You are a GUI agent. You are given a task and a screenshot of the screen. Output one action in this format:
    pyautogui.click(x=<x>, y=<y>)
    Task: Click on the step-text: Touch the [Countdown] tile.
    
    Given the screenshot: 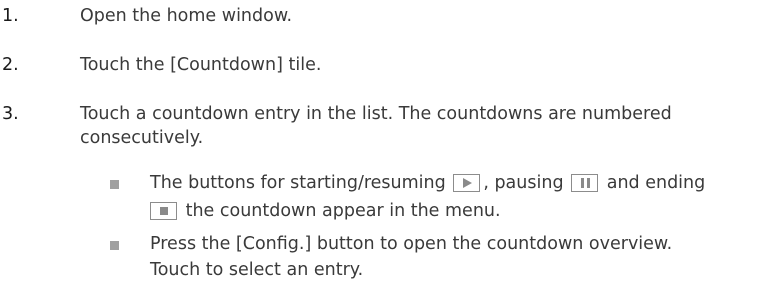 What is the action you would take?
    pyautogui.click(x=201, y=65)
    